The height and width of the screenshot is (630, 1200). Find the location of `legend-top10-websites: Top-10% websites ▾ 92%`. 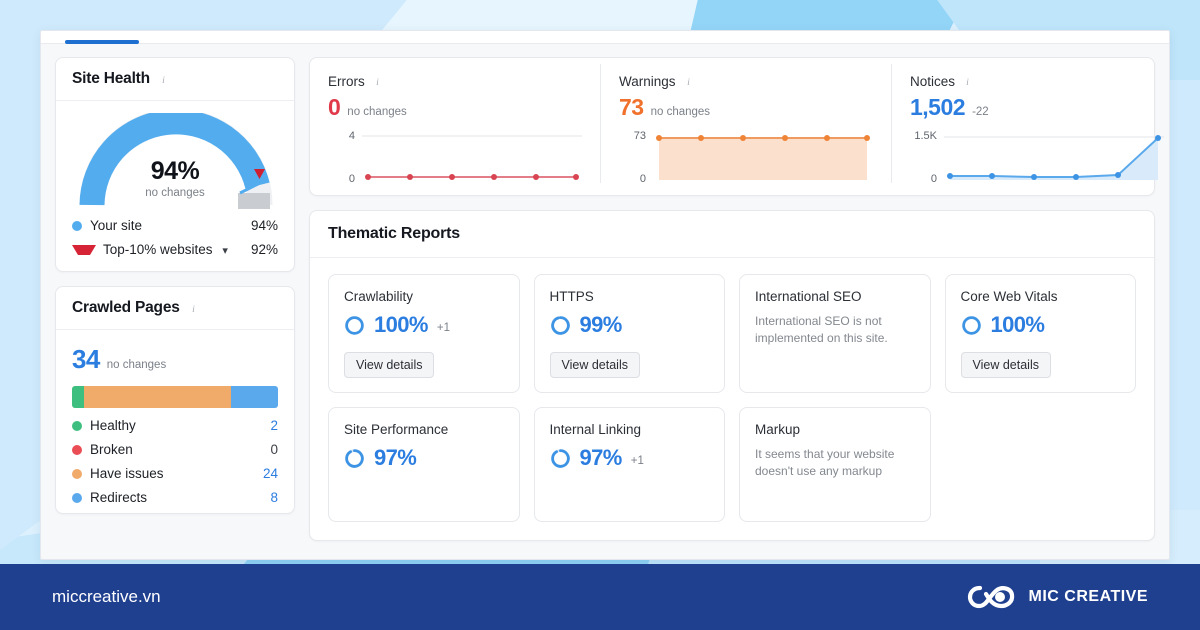

legend-top10-websites: Top-10% websites ▾ 92% is located at coordinates (175, 249).